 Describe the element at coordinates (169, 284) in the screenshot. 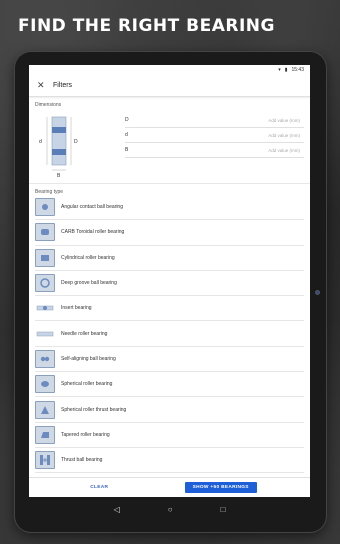

I see `list-item: Deep groove ball bearing` at that location.